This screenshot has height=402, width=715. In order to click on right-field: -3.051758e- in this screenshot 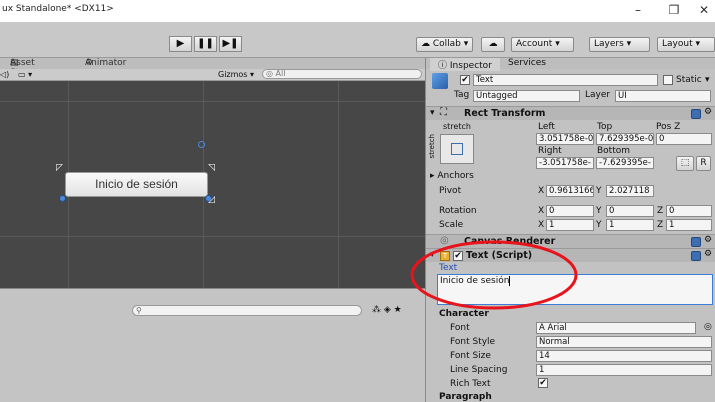, I will do `click(565, 163)`.